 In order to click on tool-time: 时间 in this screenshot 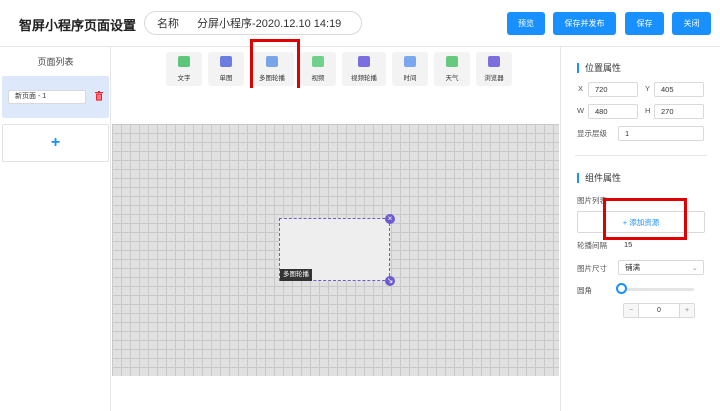, I will do `click(410, 69)`.